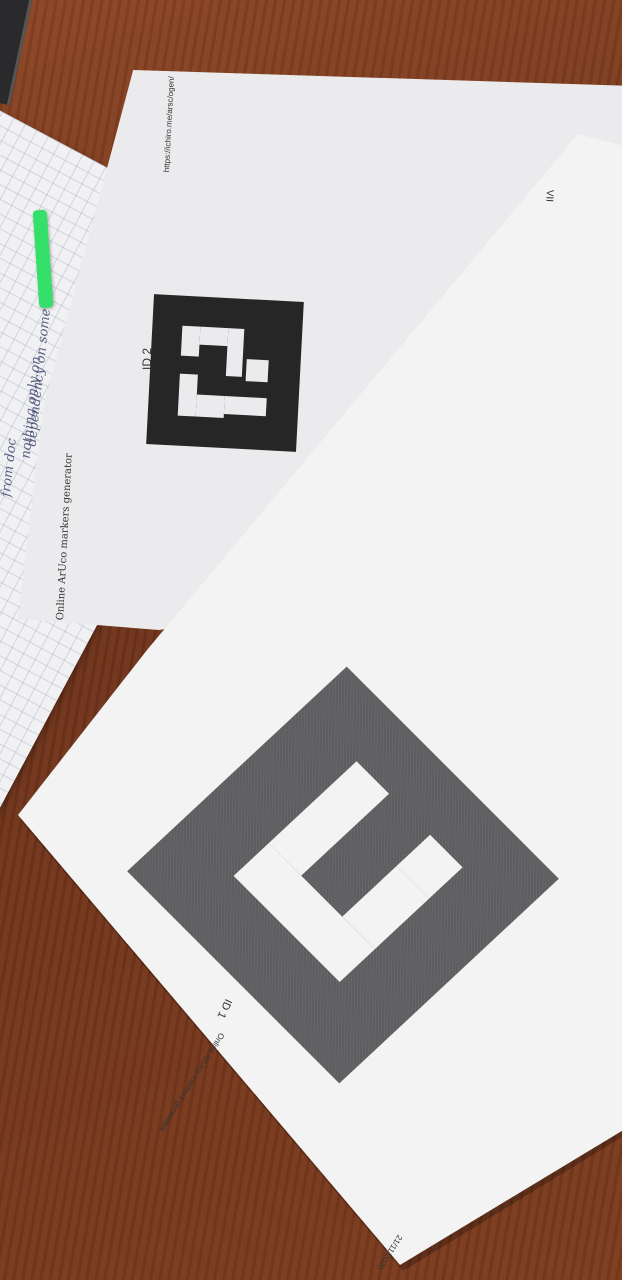  Describe the element at coordinates (17, 53) in the screenshot. I see `laptop-edge` at that location.